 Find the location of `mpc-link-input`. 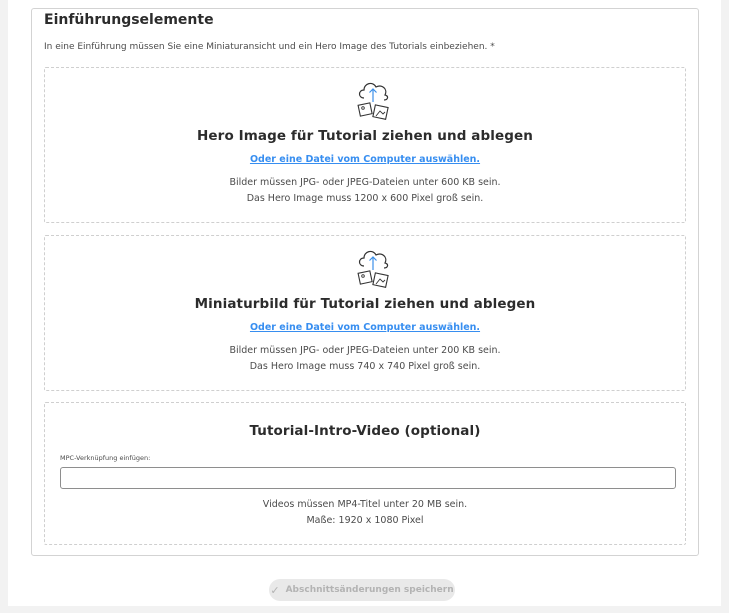

mpc-link-input is located at coordinates (368, 478).